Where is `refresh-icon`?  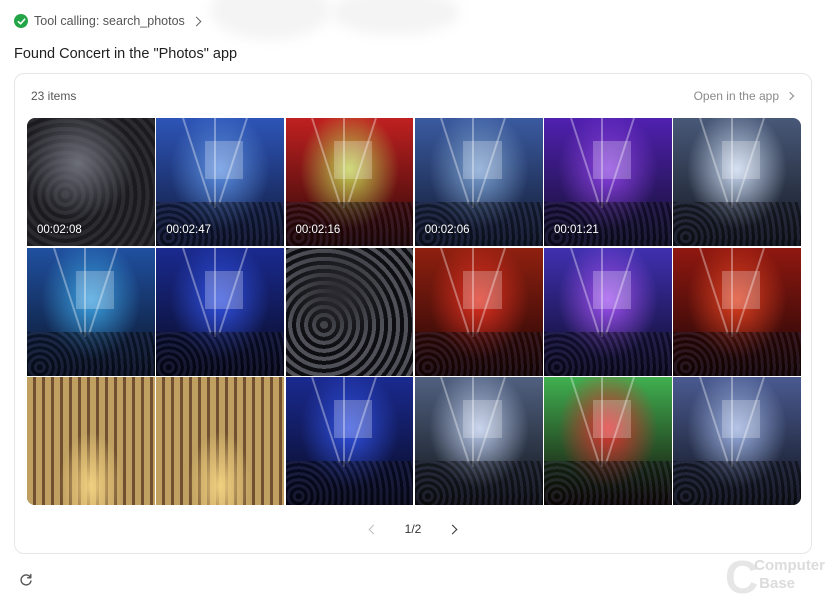
refresh-icon is located at coordinates (26, 579).